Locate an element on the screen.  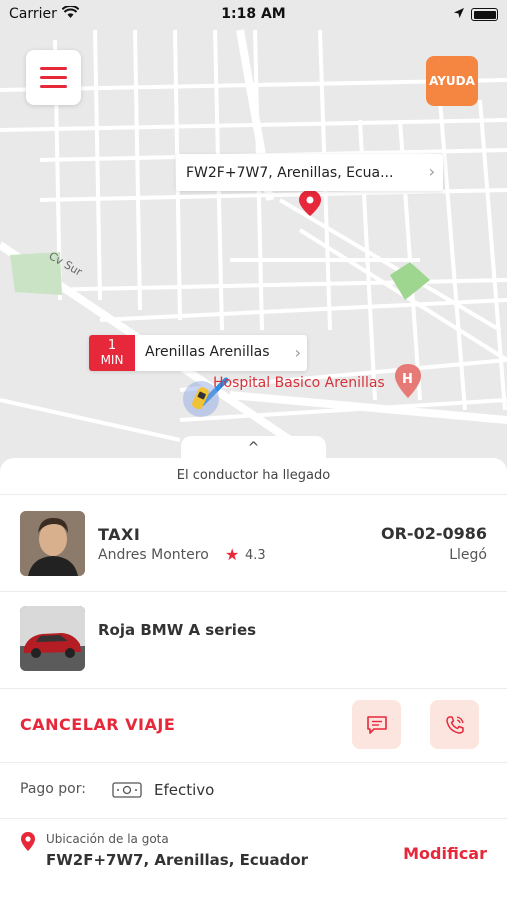
payment-method: Efectivo is located at coordinates (184, 790).